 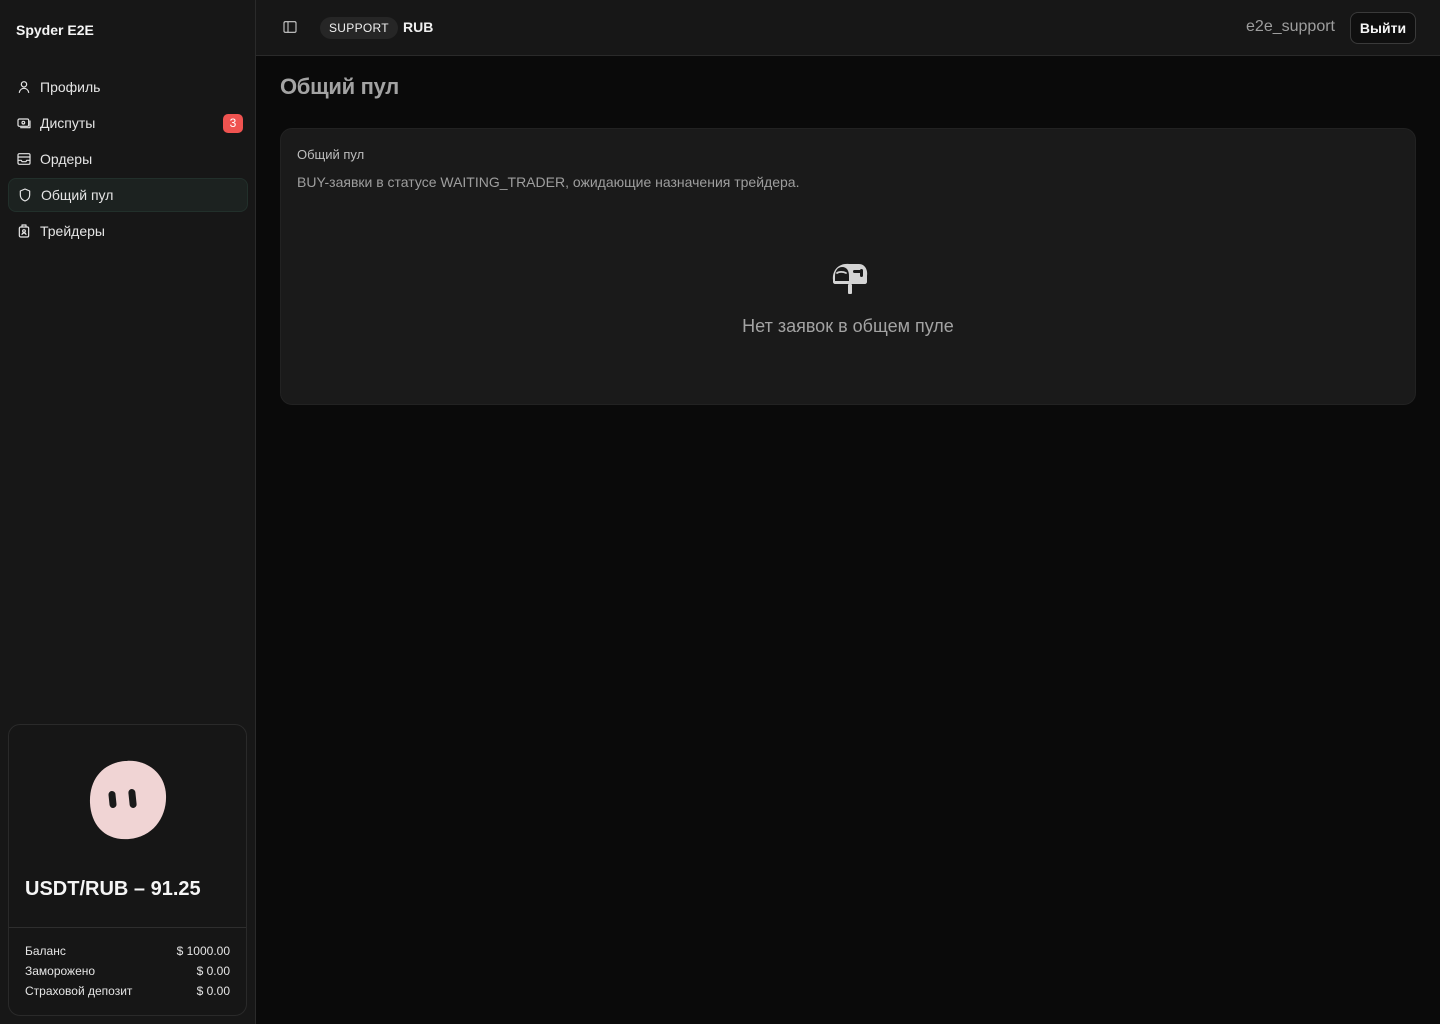 What do you see at coordinates (127, 927) in the screenshot?
I see `divider` at bounding box center [127, 927].